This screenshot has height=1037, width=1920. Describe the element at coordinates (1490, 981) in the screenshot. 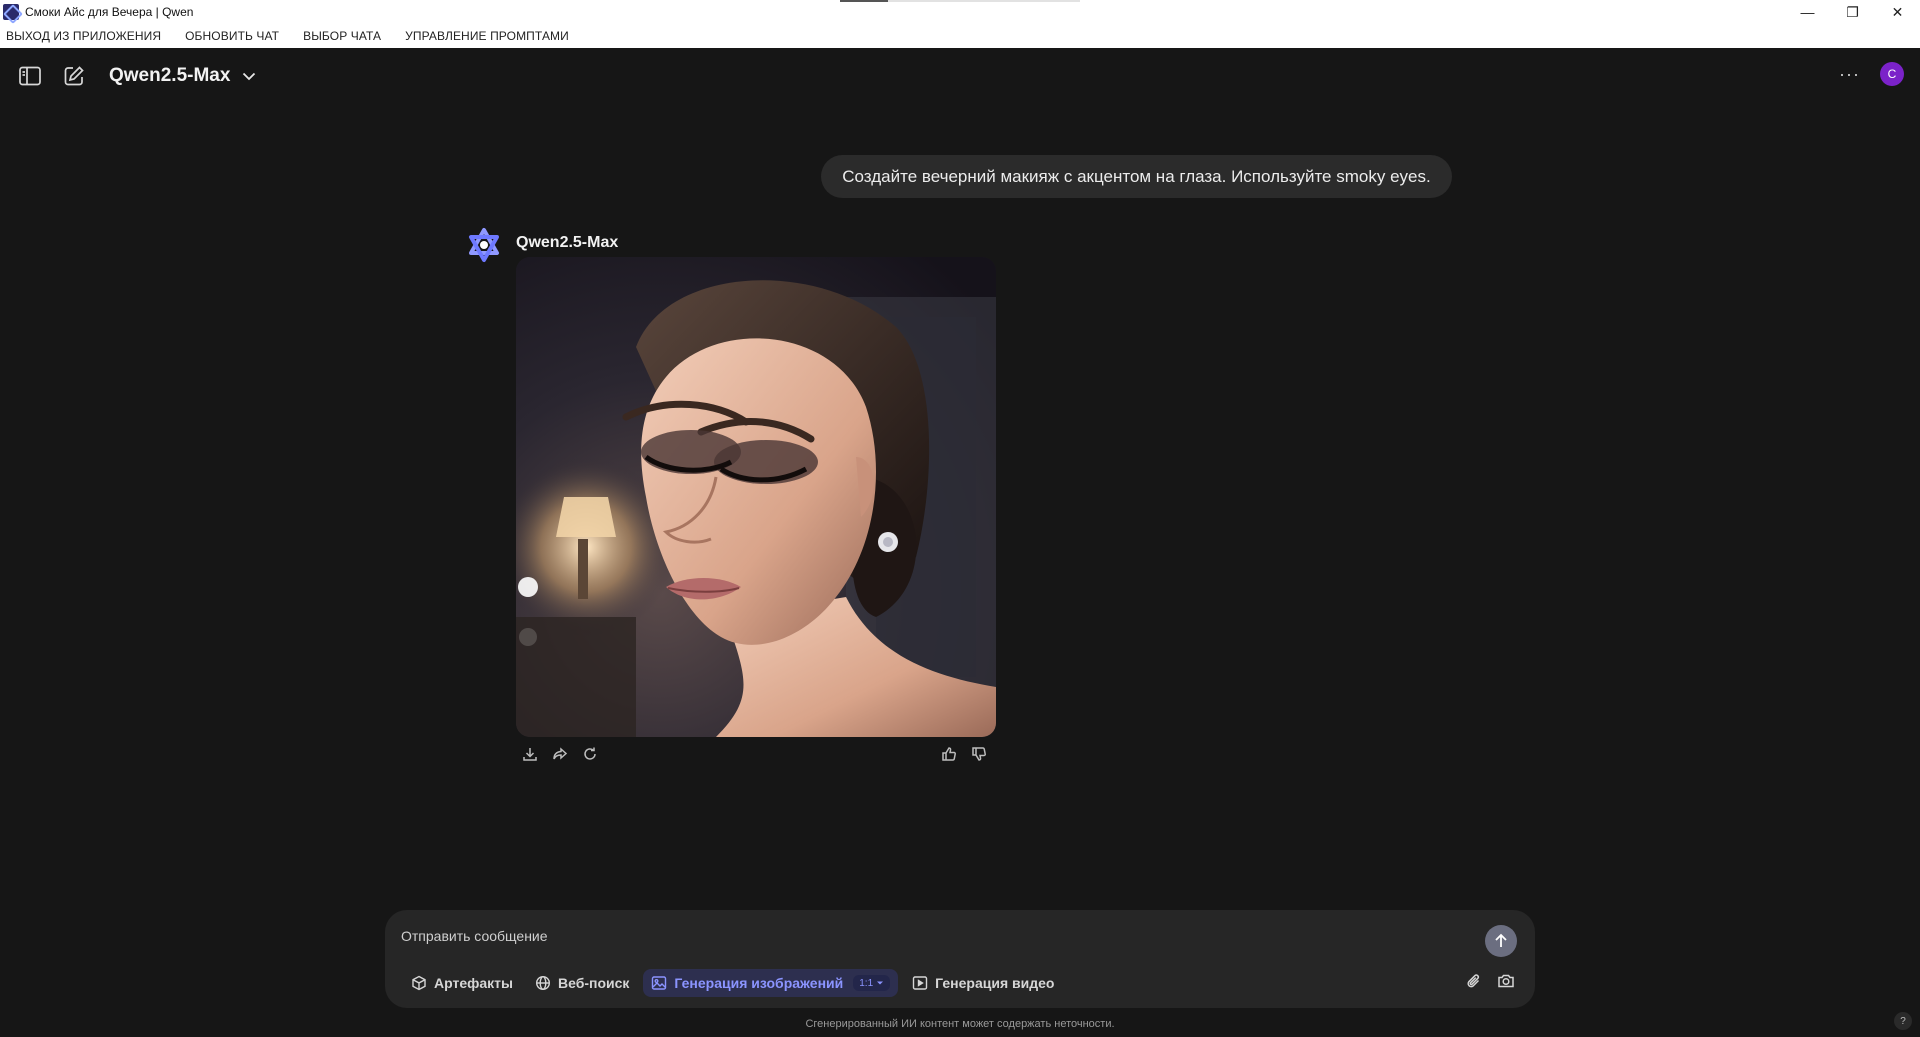

I see `composer-right-actions` at that location.